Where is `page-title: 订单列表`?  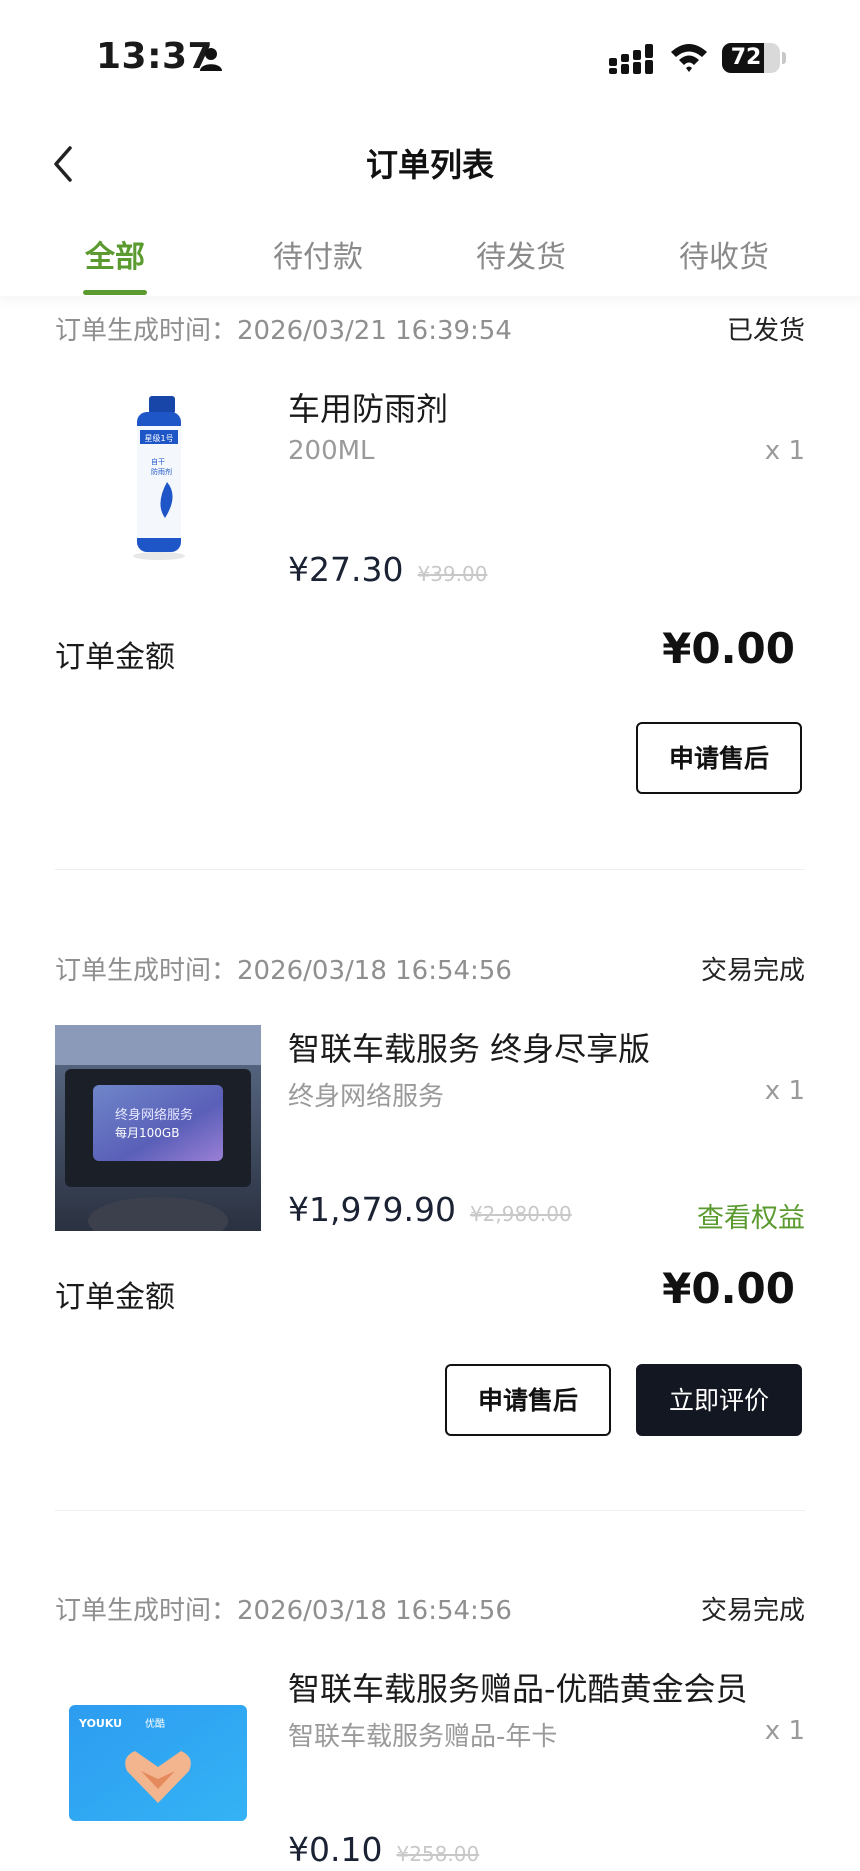
page-title: 订单列表 is located at coordinates (429, 165).